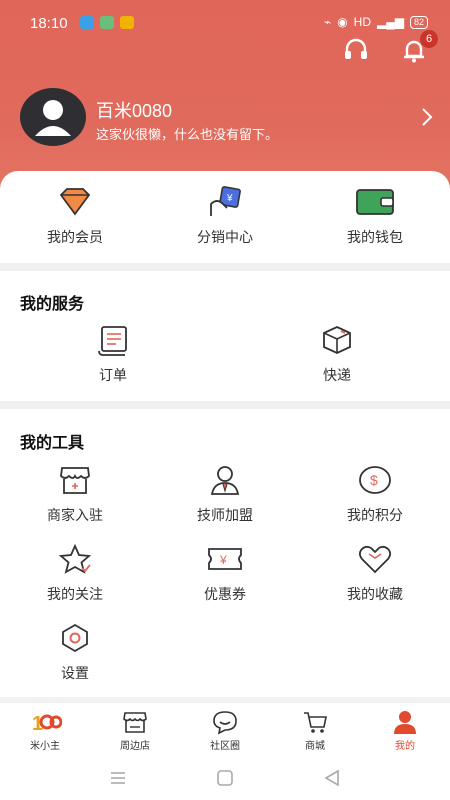 This screenshot has height=800, width=450. I want to click on user-bio: 这家伙很懒，什么也没有留下。, so click(187, 134).